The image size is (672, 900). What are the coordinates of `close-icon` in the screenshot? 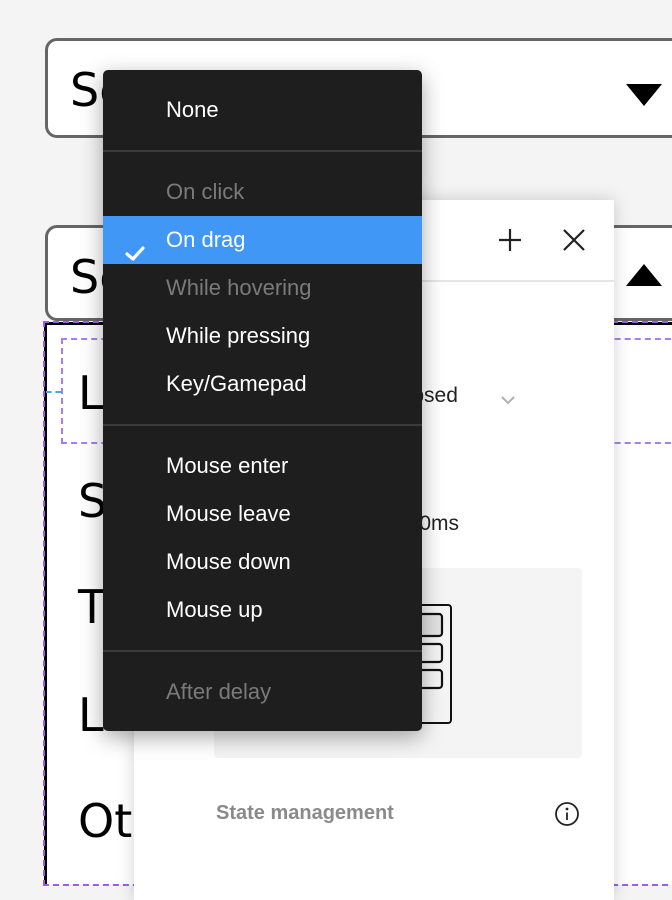 It's located at (574, 240).